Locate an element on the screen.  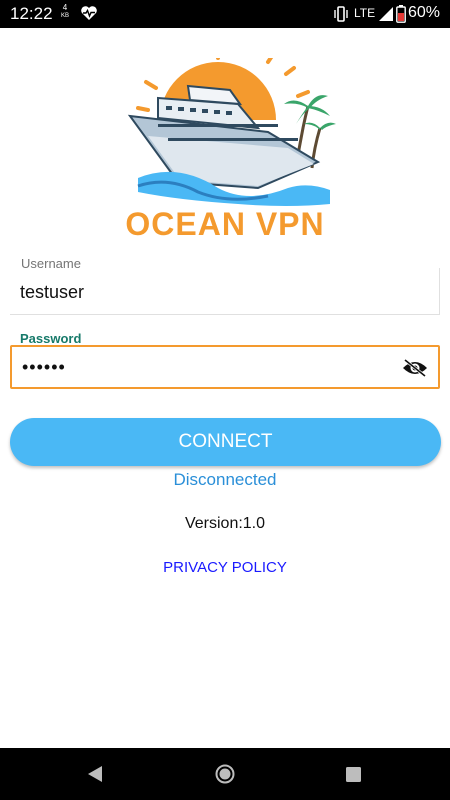
data-unit: KB is located at coordinates (64, 16).